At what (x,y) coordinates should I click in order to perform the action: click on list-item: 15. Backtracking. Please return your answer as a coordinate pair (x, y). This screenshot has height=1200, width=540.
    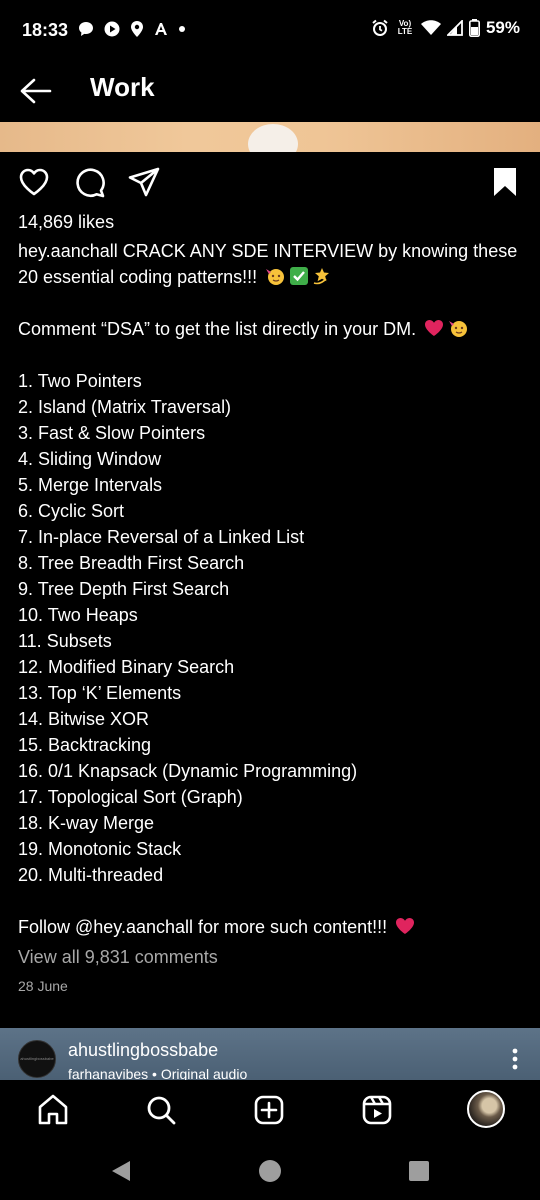
    Looking at the image, I should click on (85, 745).